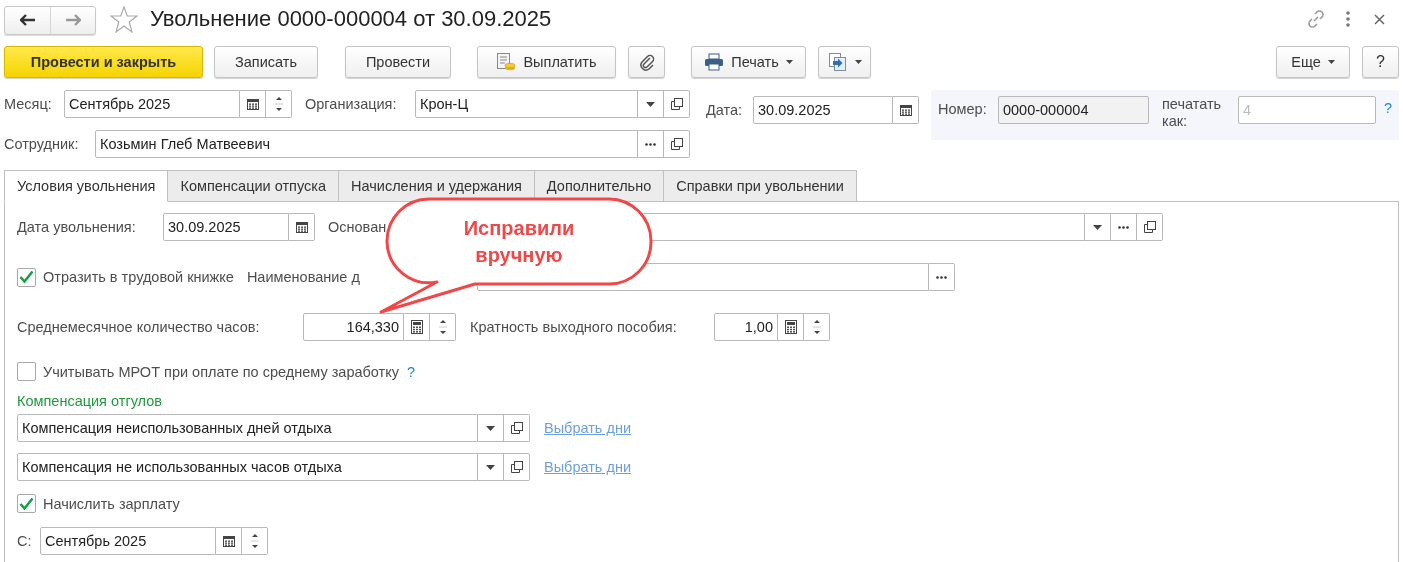 The width and height of the screenshot is (1403, 562). What do you see at coordinates (124, 19) in the screenshot?
I see `star-icon` at bounding box center [124, 19].